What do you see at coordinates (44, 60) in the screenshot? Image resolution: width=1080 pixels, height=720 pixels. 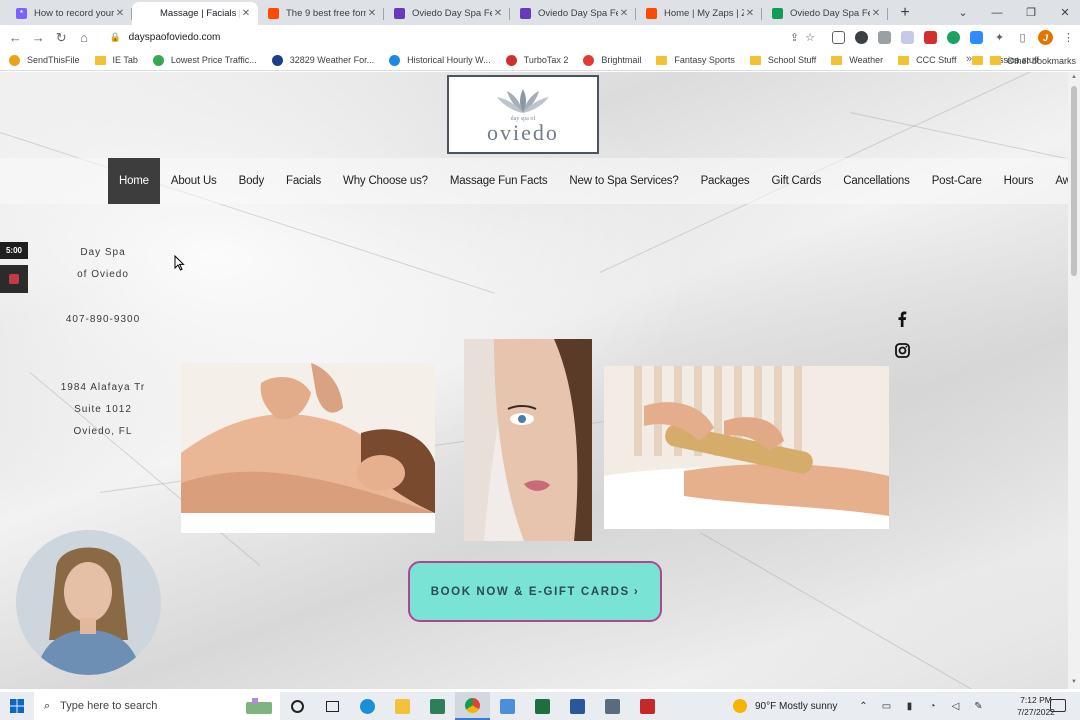 I see `bookmark-item: SendThisFile` at bounding box center [44, 60].